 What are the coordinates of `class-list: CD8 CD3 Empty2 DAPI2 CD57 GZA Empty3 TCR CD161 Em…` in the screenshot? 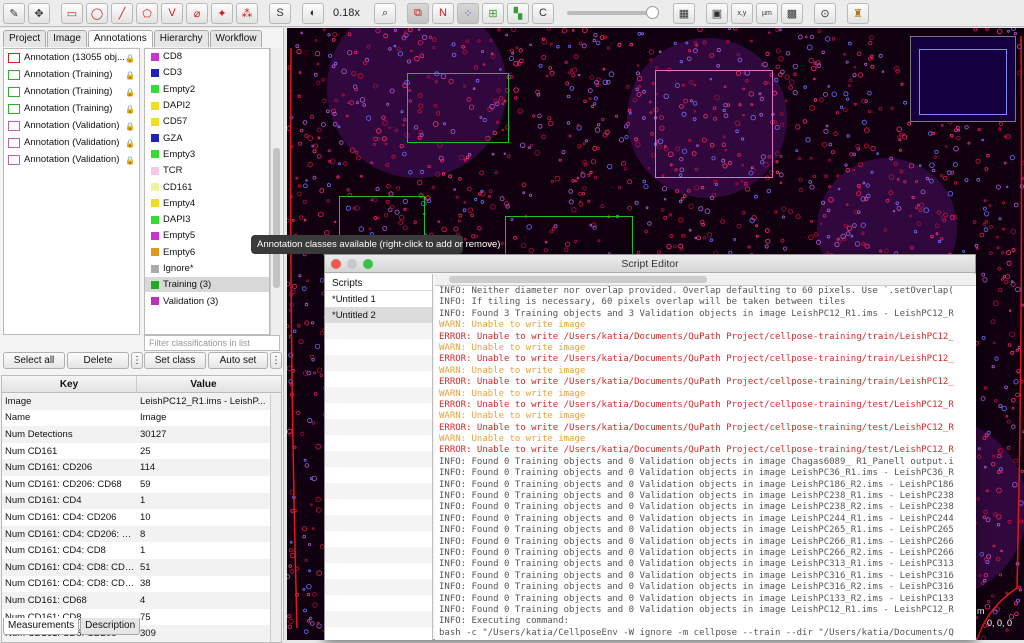 It's located at (207, 191).